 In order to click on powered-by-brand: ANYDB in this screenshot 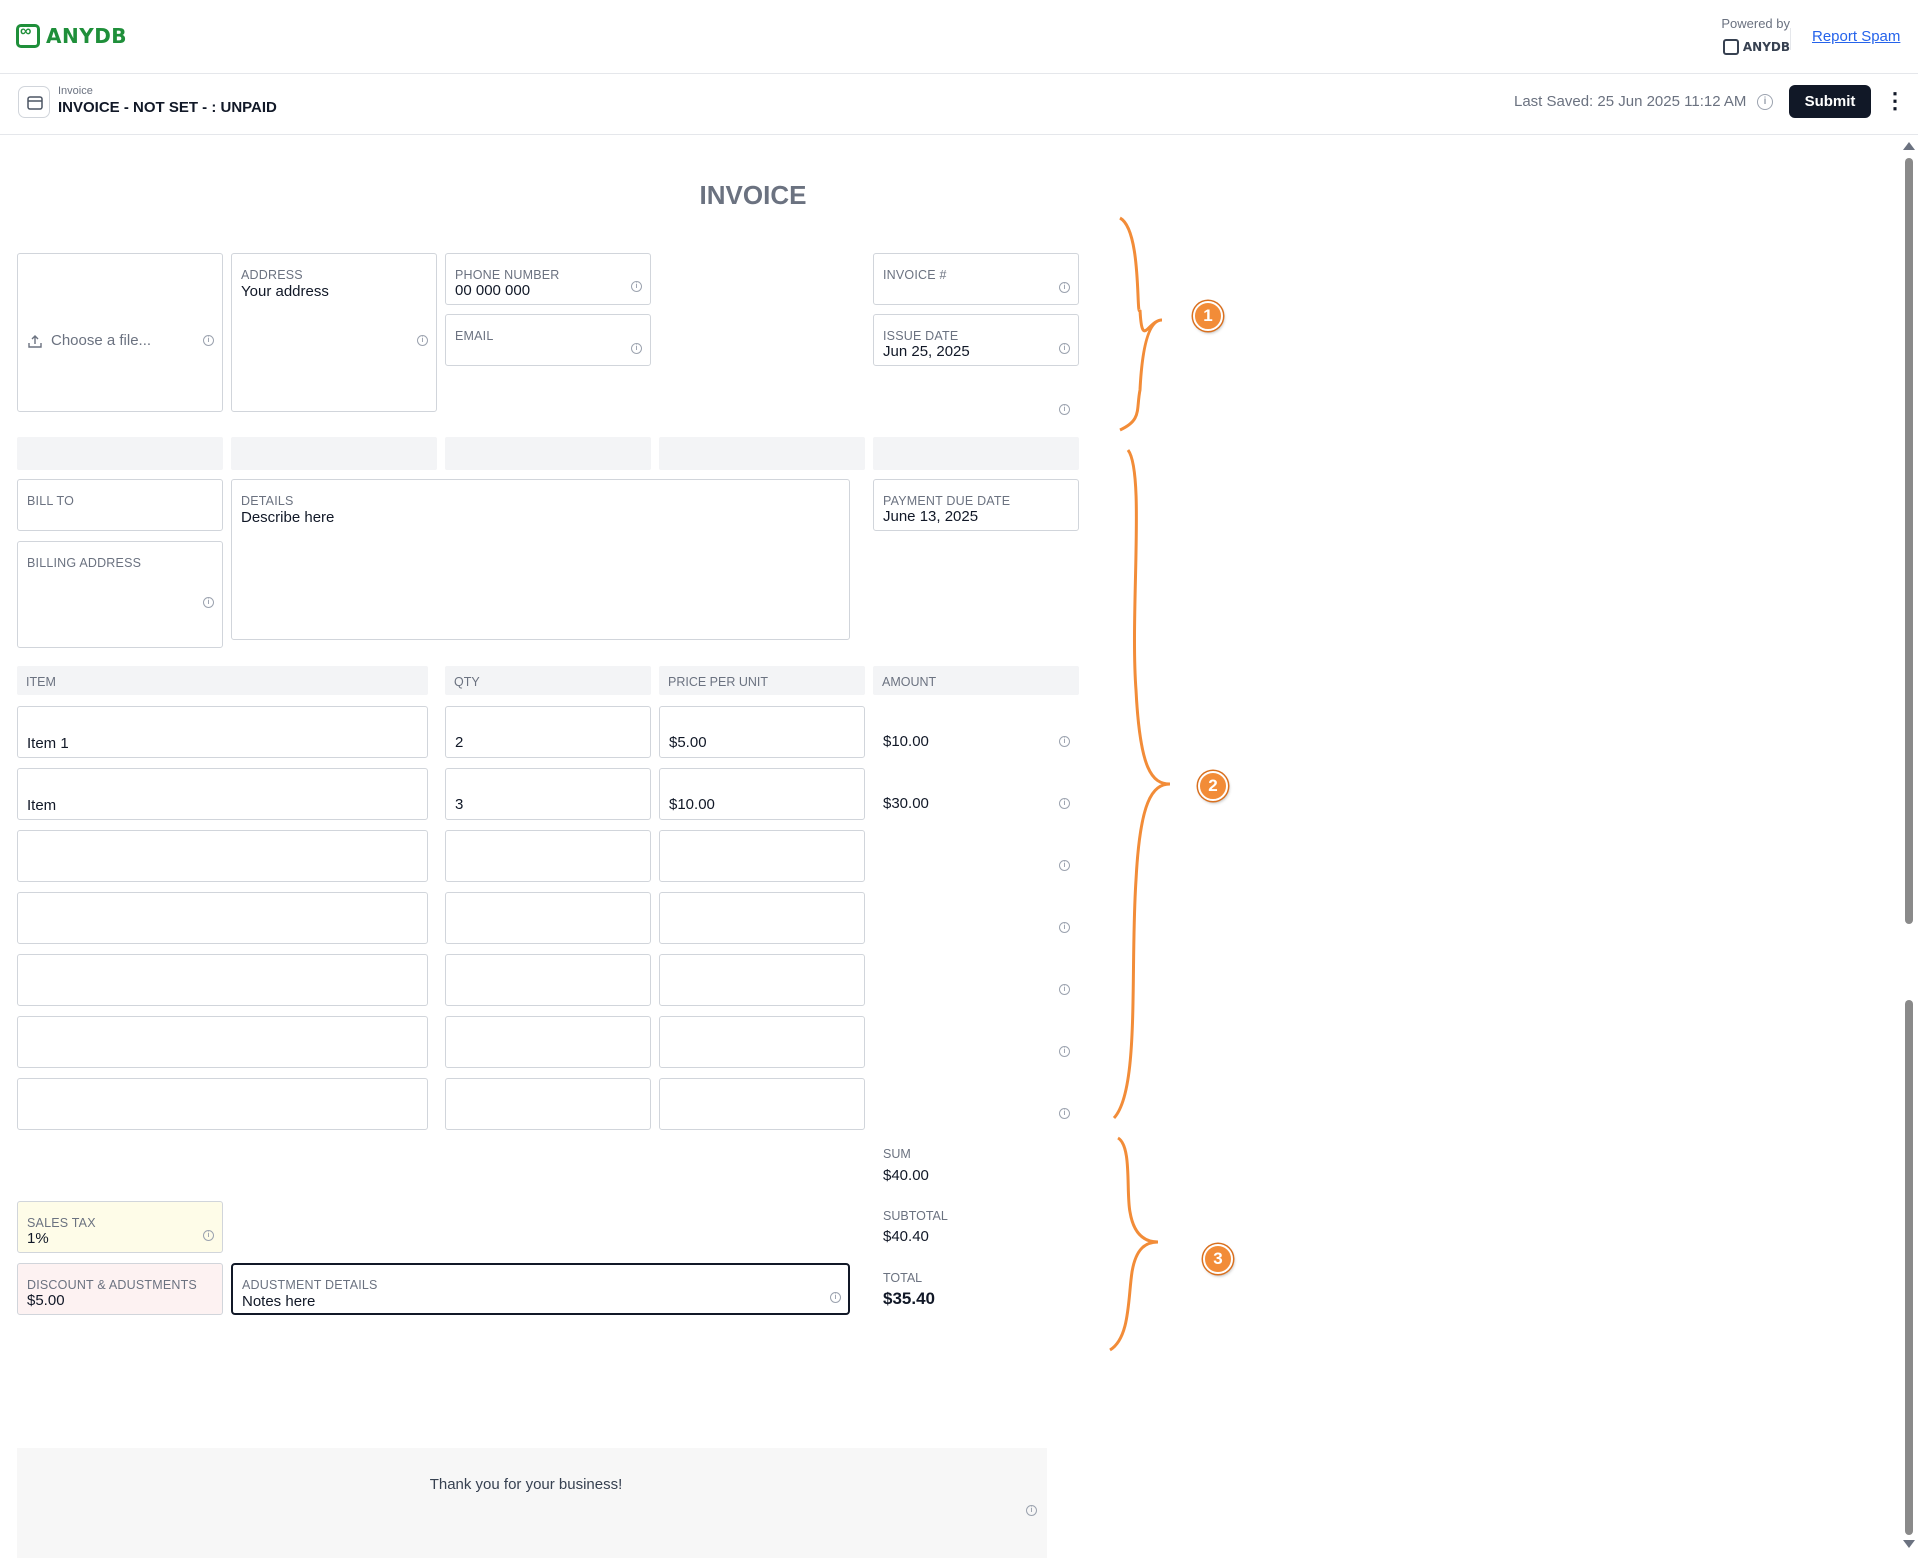, I will do `click(1755, 47)`.